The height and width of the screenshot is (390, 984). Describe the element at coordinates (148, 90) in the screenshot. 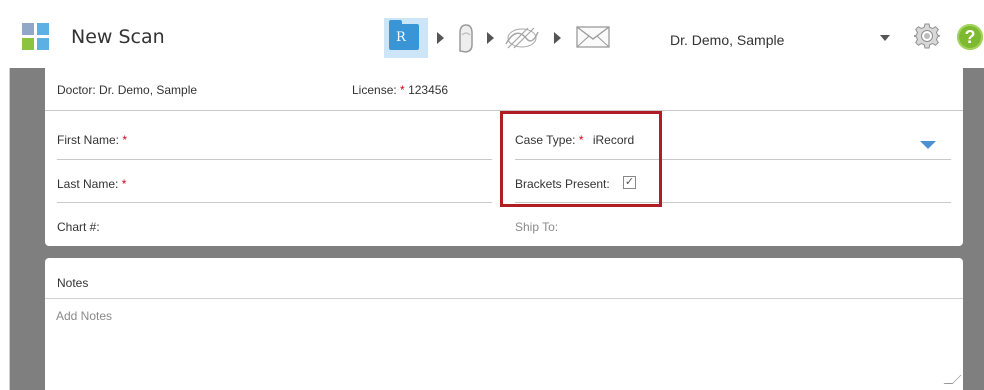

I see `doctor-value: Dr. Demo, Sample` at that location.